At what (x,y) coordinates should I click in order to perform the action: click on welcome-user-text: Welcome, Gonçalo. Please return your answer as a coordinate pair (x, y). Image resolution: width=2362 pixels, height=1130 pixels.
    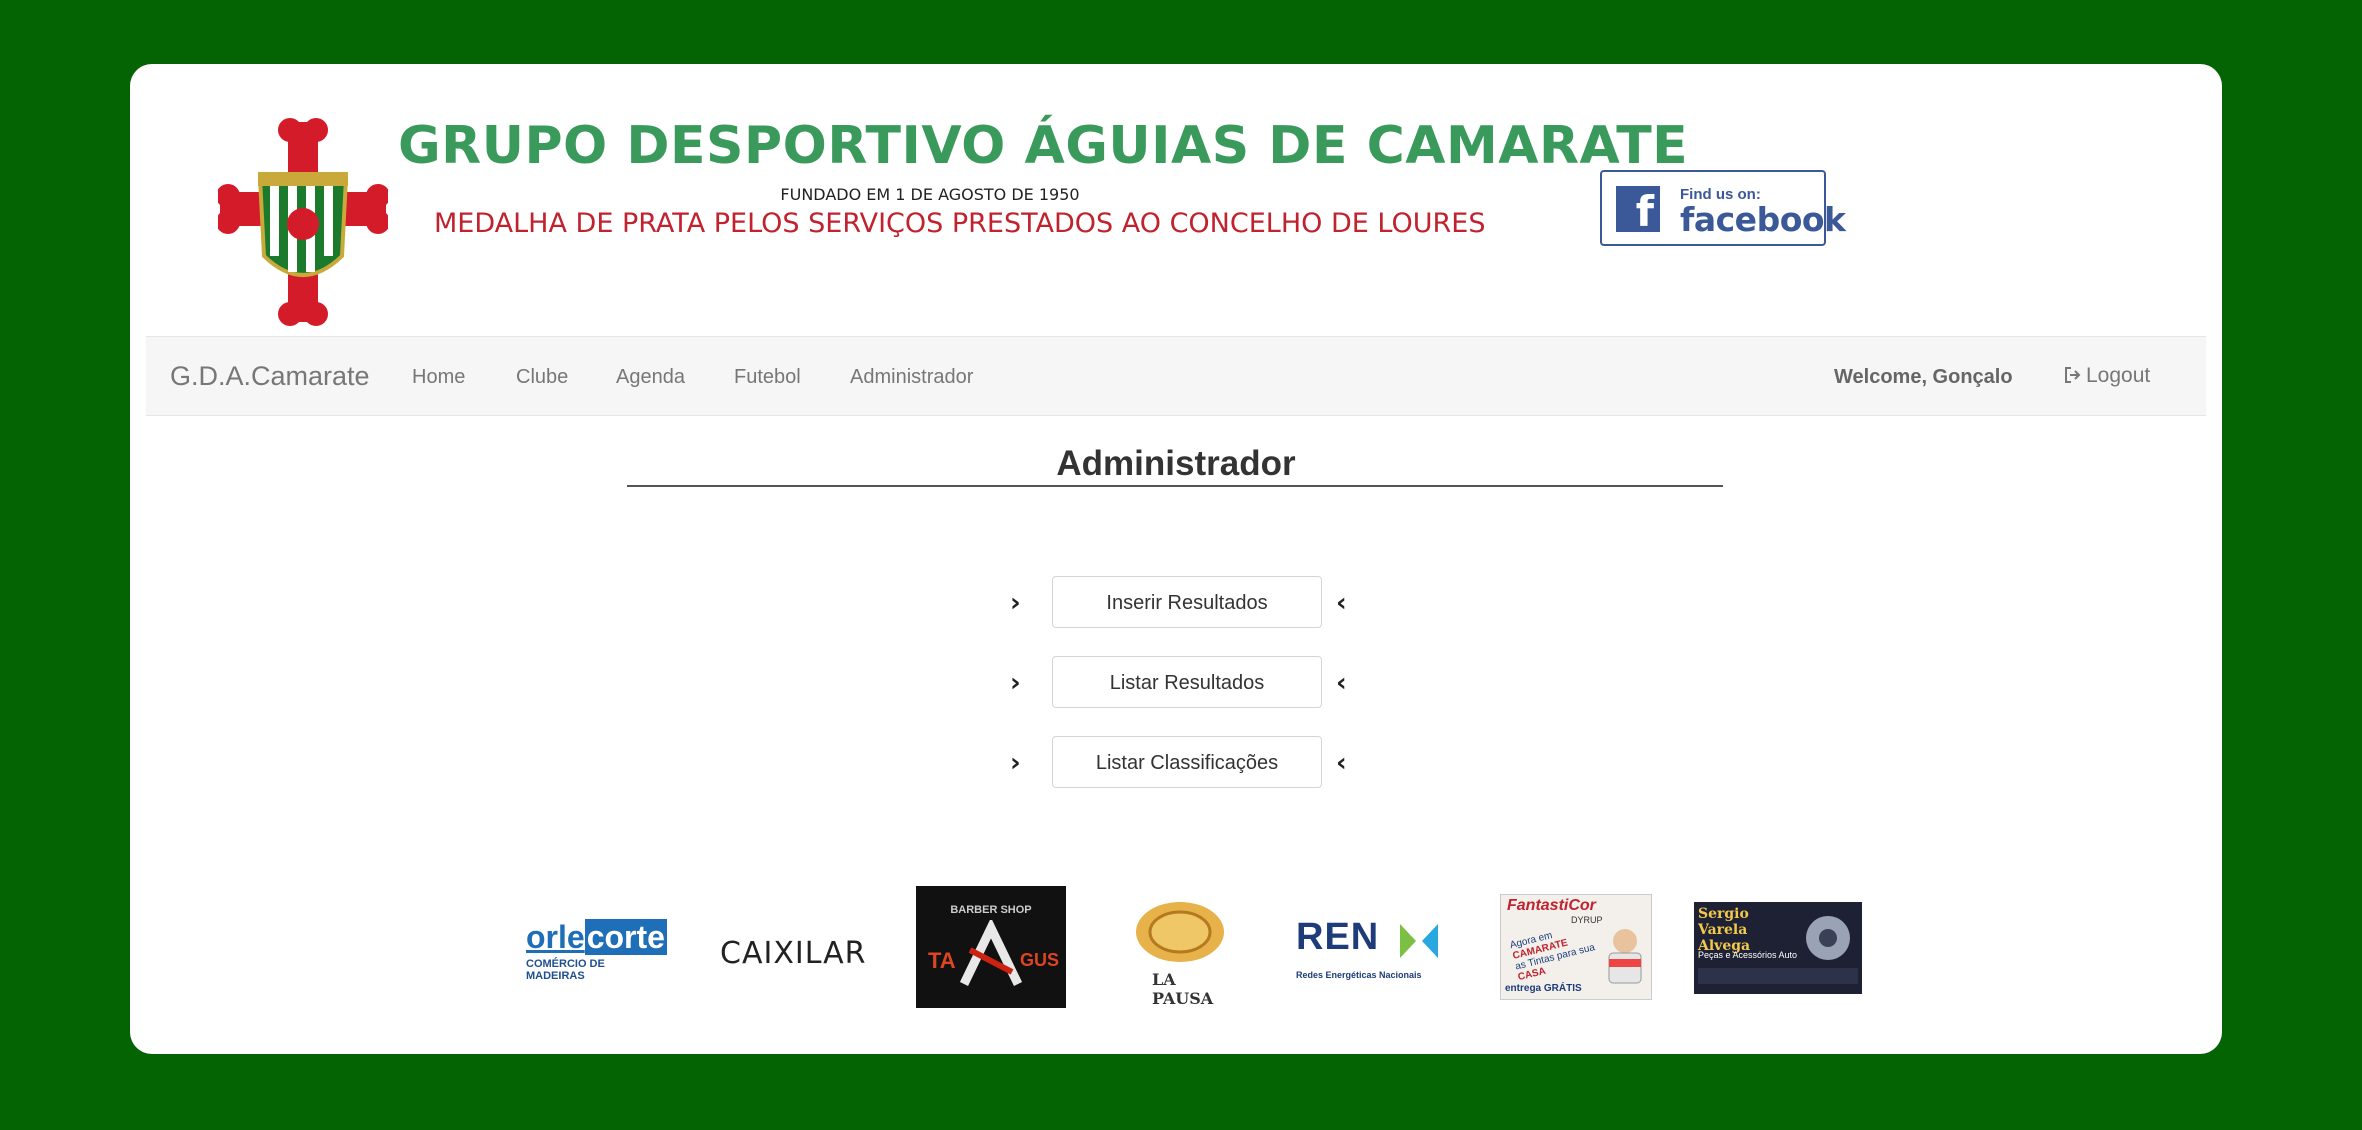
    Looking at the image, I should click on (1923, 377).